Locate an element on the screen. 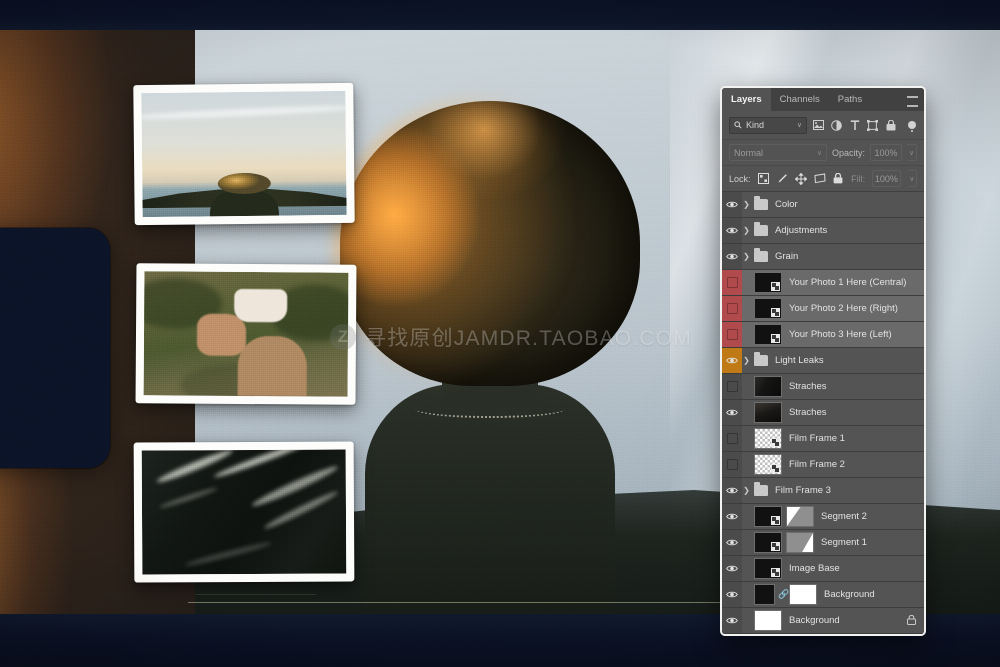 The image size is (1000, 667). layer-name: Image Base is located at coordinates (814, 568).